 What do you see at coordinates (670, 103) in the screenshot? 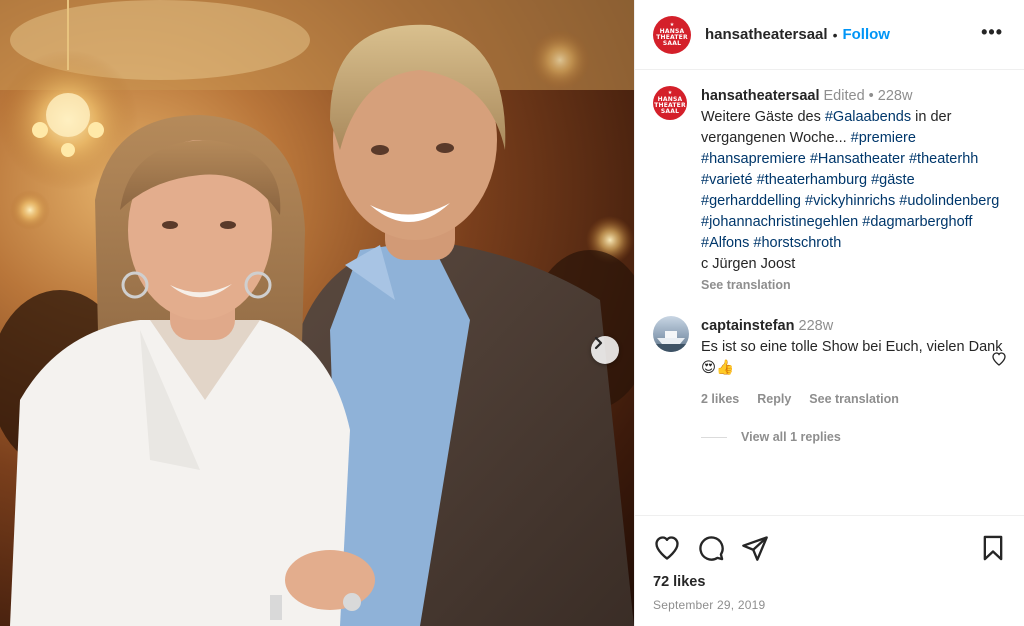
I see `caption-avatar: ★ HANSA THEATER SAAL` at bounding box center [670, 103].